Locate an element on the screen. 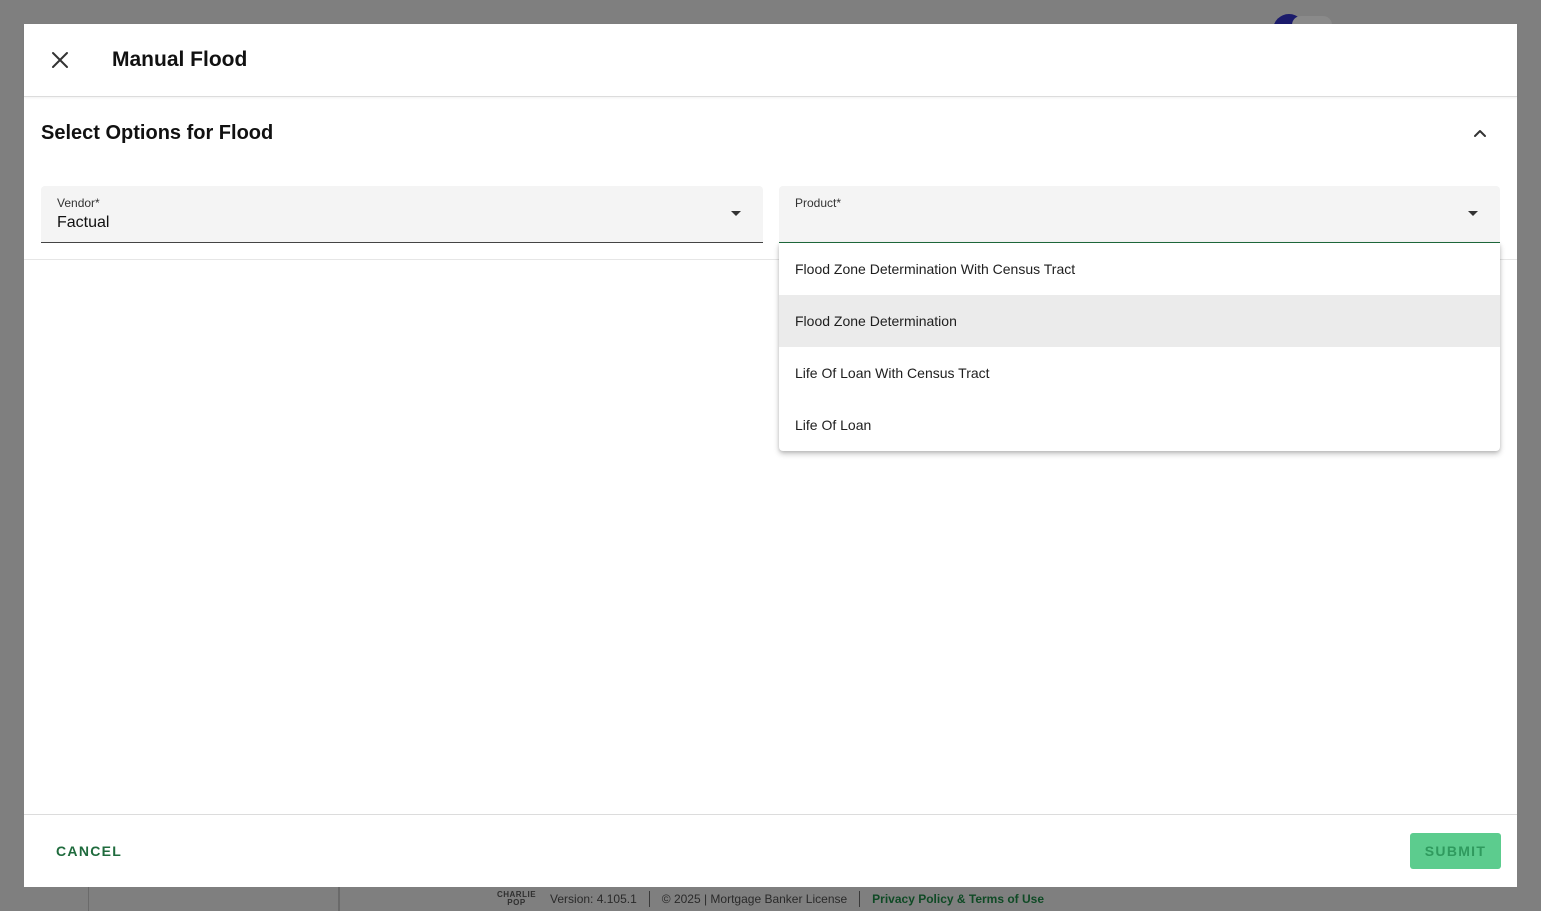 Image resolution: width=1541 pixels, height=911 pixels. product-label: Product* is located at coordinates (818, 203).